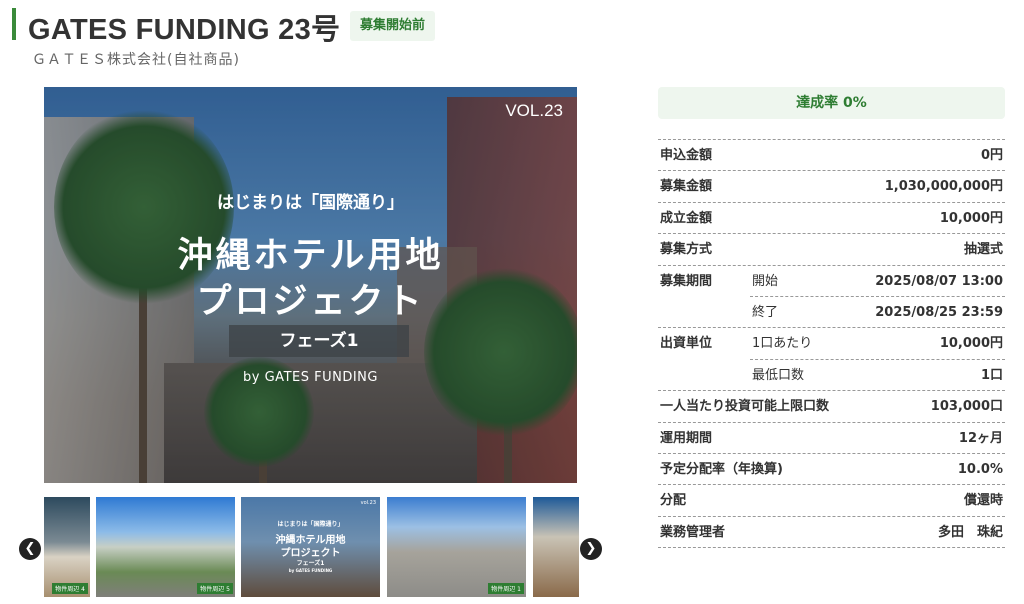 The width and height of the screenshot is (1024, 604). What do you see at coordinates (310, 563) in the screenshot?
I see `thumbnail-phase: フェーズ1` at bounding box center [310, 563].